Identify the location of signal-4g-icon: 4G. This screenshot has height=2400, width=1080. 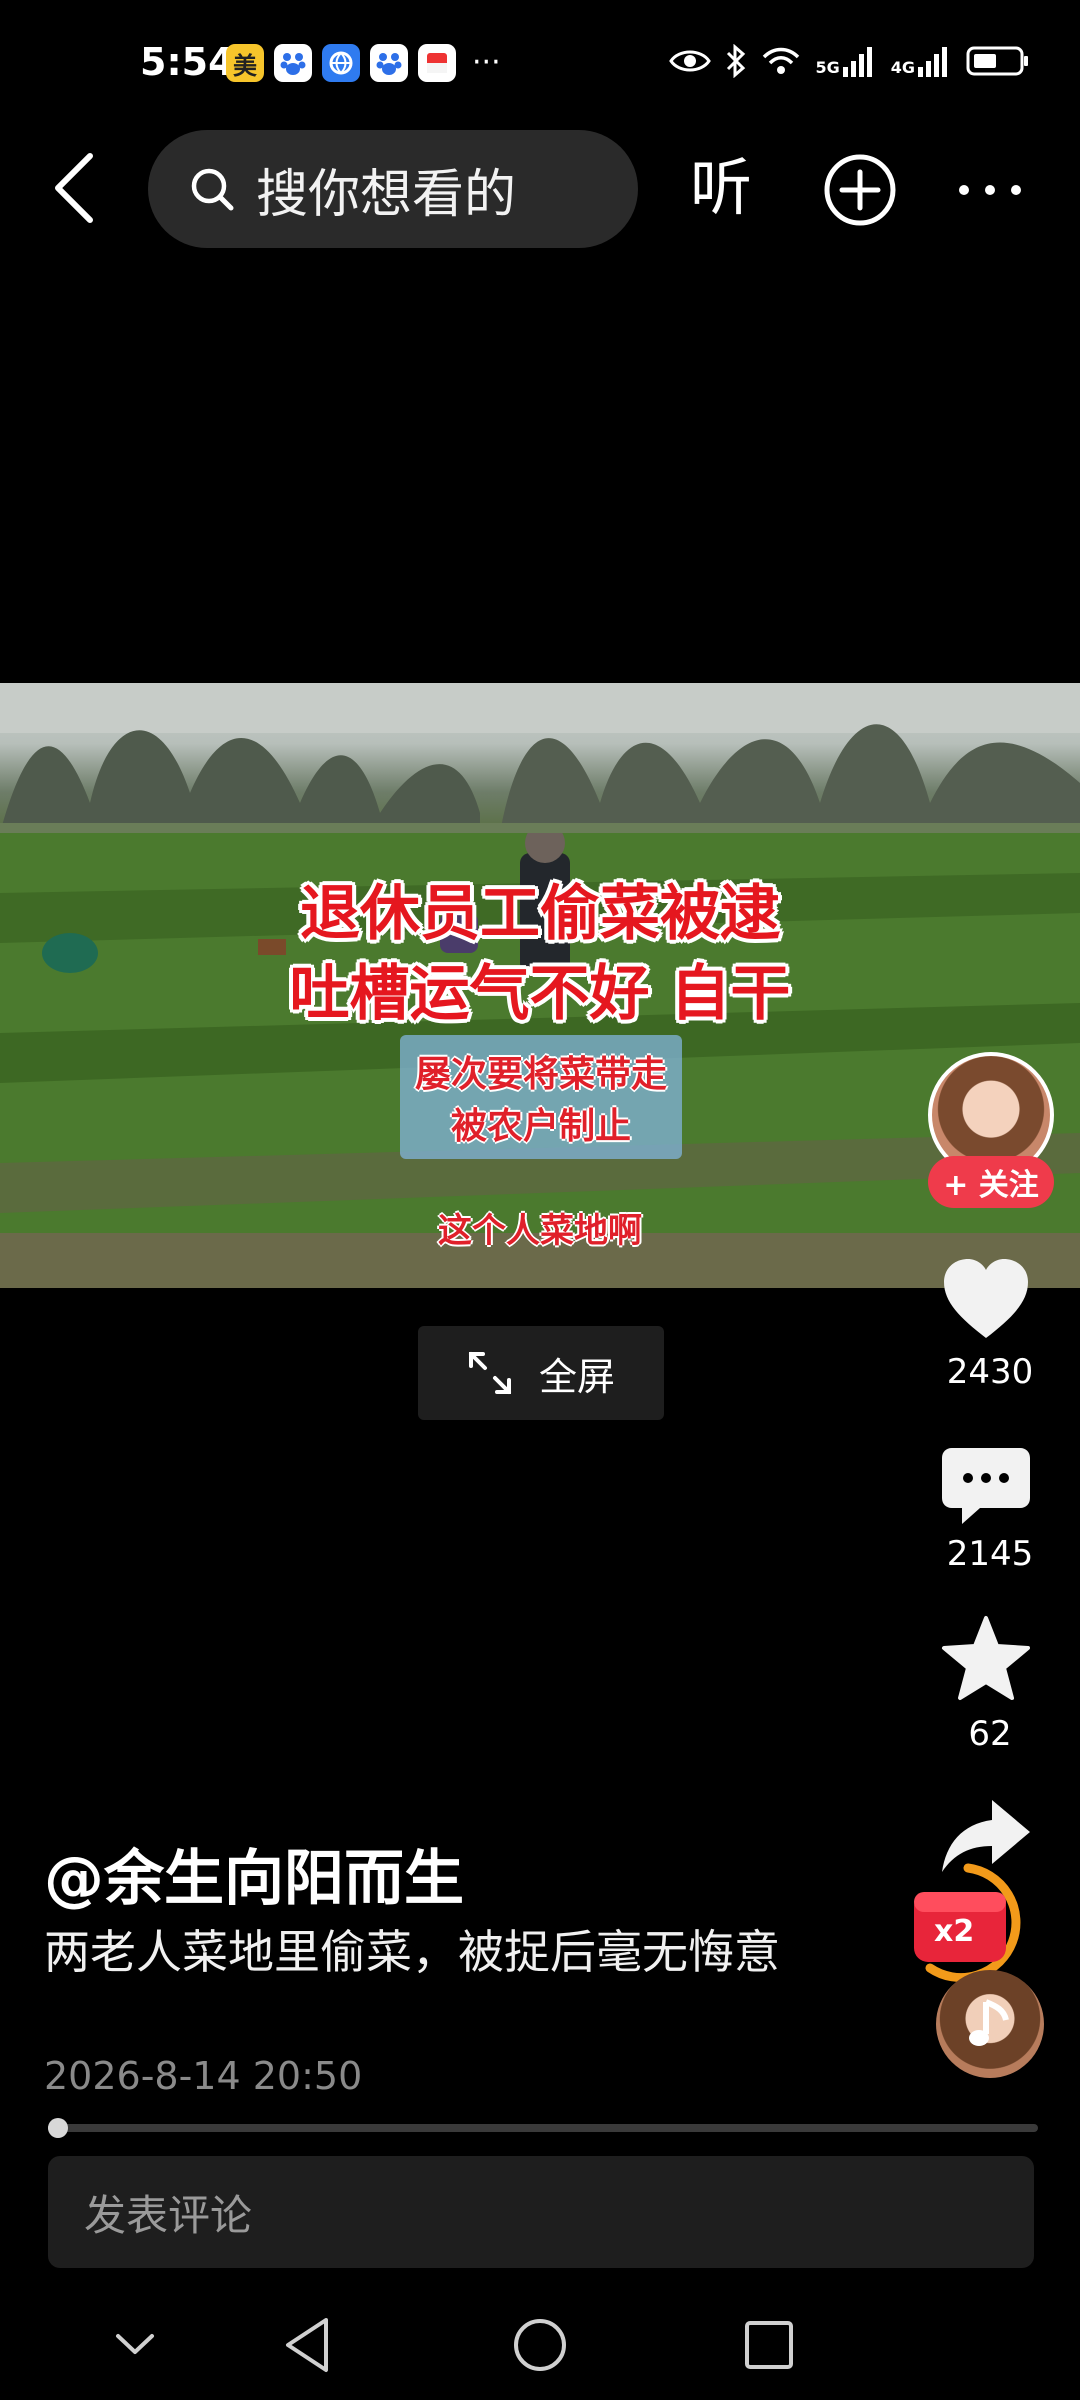
(921, 61).